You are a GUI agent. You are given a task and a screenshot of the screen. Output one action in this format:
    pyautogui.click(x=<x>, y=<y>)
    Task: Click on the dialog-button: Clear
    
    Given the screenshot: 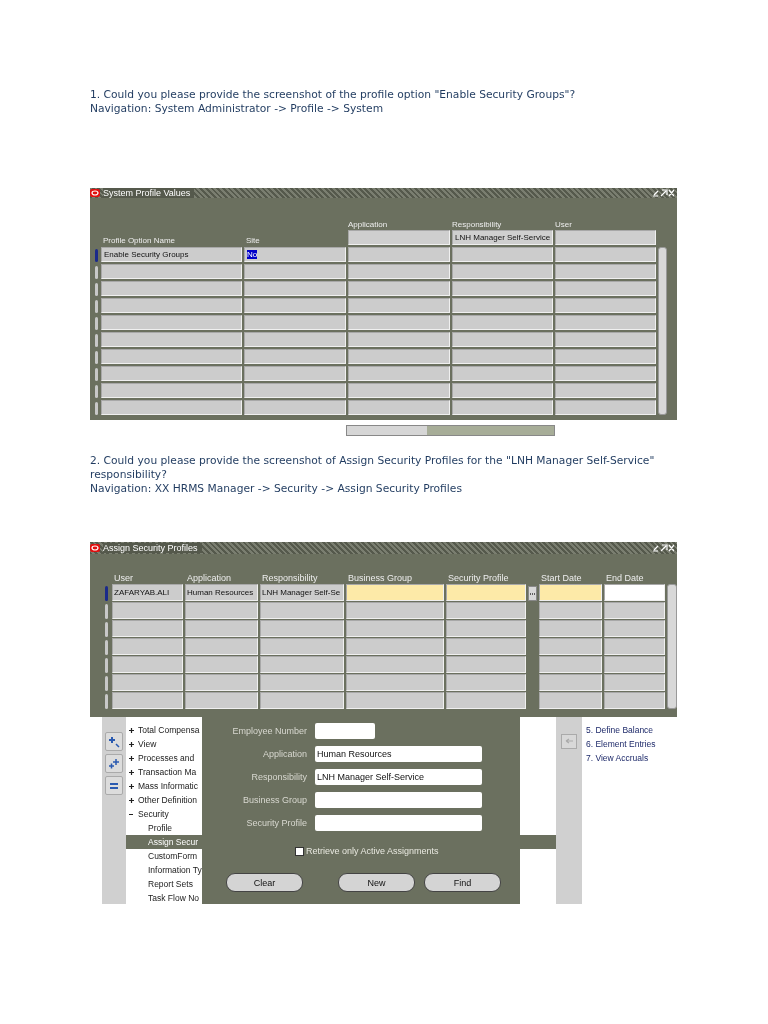 What is the action you would take?
    pyautogui.click(x=264, y=882)
    